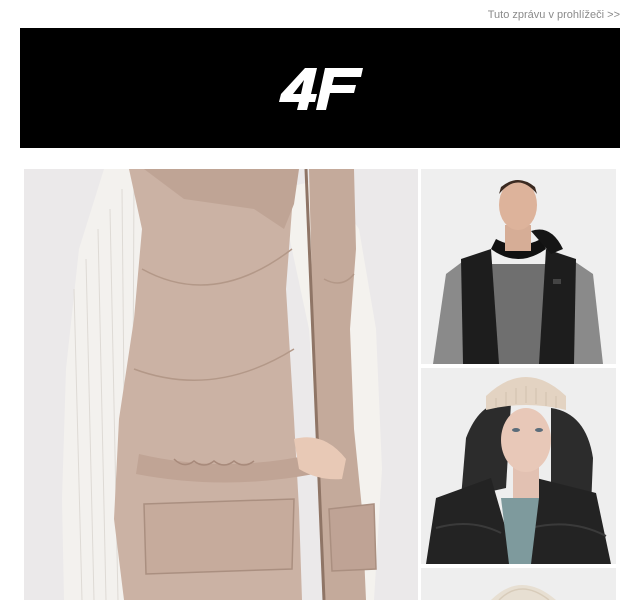  I want to click on view-in-browser-link: Tuto zprávu v prohlížeči >>, so click(554, 15).